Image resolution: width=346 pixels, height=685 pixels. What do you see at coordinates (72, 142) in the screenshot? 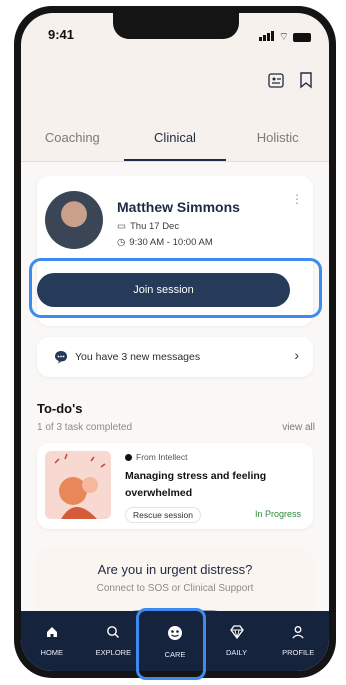
I see `tab-coaching: Coaching` at bounding box center [72, 142].